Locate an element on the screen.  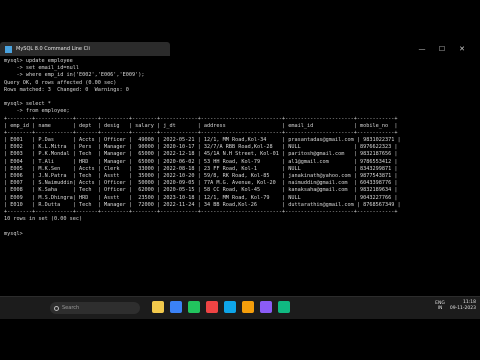
window-controls: — ☐ ✕ is located at coordinates (442, 49).